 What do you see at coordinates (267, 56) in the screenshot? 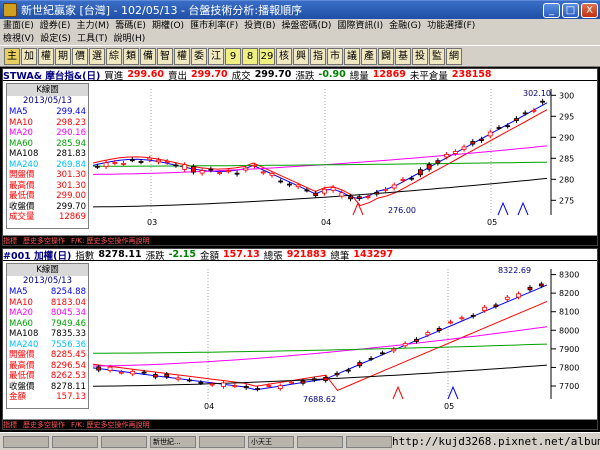
I see `toolbar-button: 29` at bounding box center [267, 56].